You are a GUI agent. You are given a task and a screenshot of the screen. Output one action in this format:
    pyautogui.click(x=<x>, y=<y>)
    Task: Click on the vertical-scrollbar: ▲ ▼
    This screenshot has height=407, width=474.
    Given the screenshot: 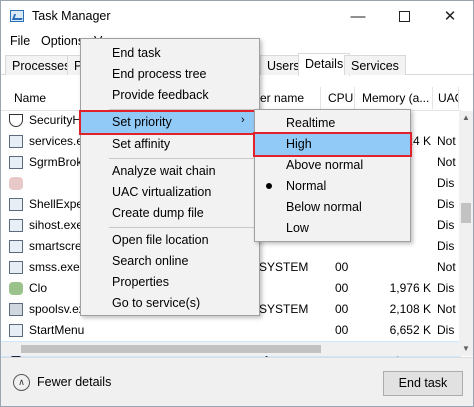 What is the action you would take?
    pyautogui.click(x=466, y=233)
    